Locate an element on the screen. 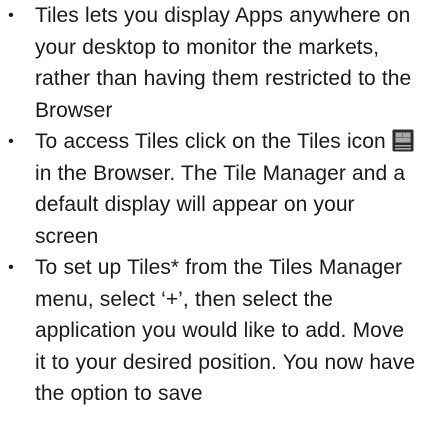 This screenshot has width=424, height=423. bullet-text-before-icon: To access Tiles click on the Tiles icon is located at coordinates (213, 141).